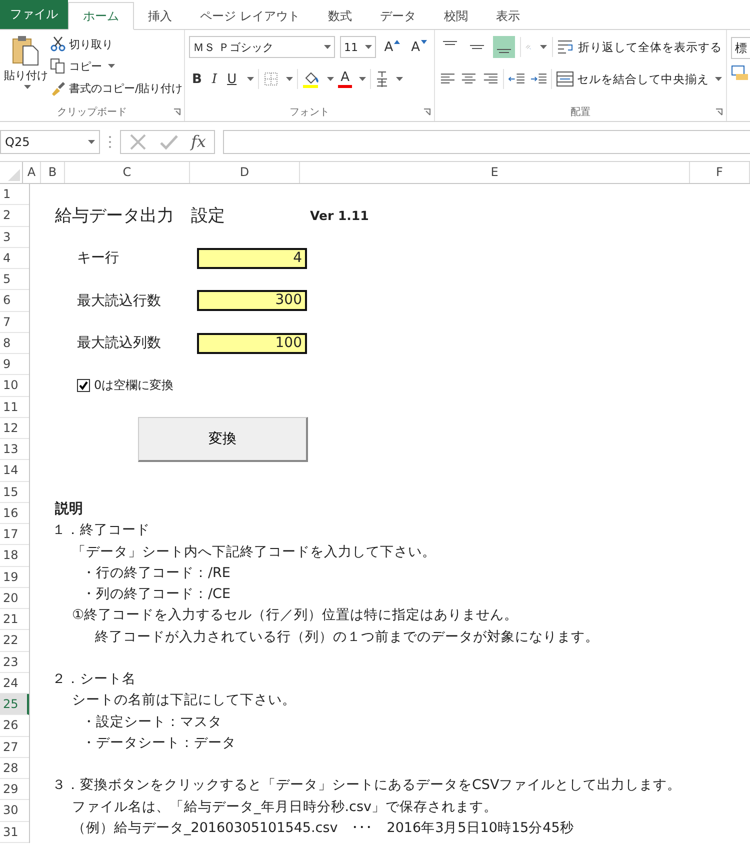 The width and height of the screenshot is (750, 850). I want to click on row-header: 18, so click(14, 555).